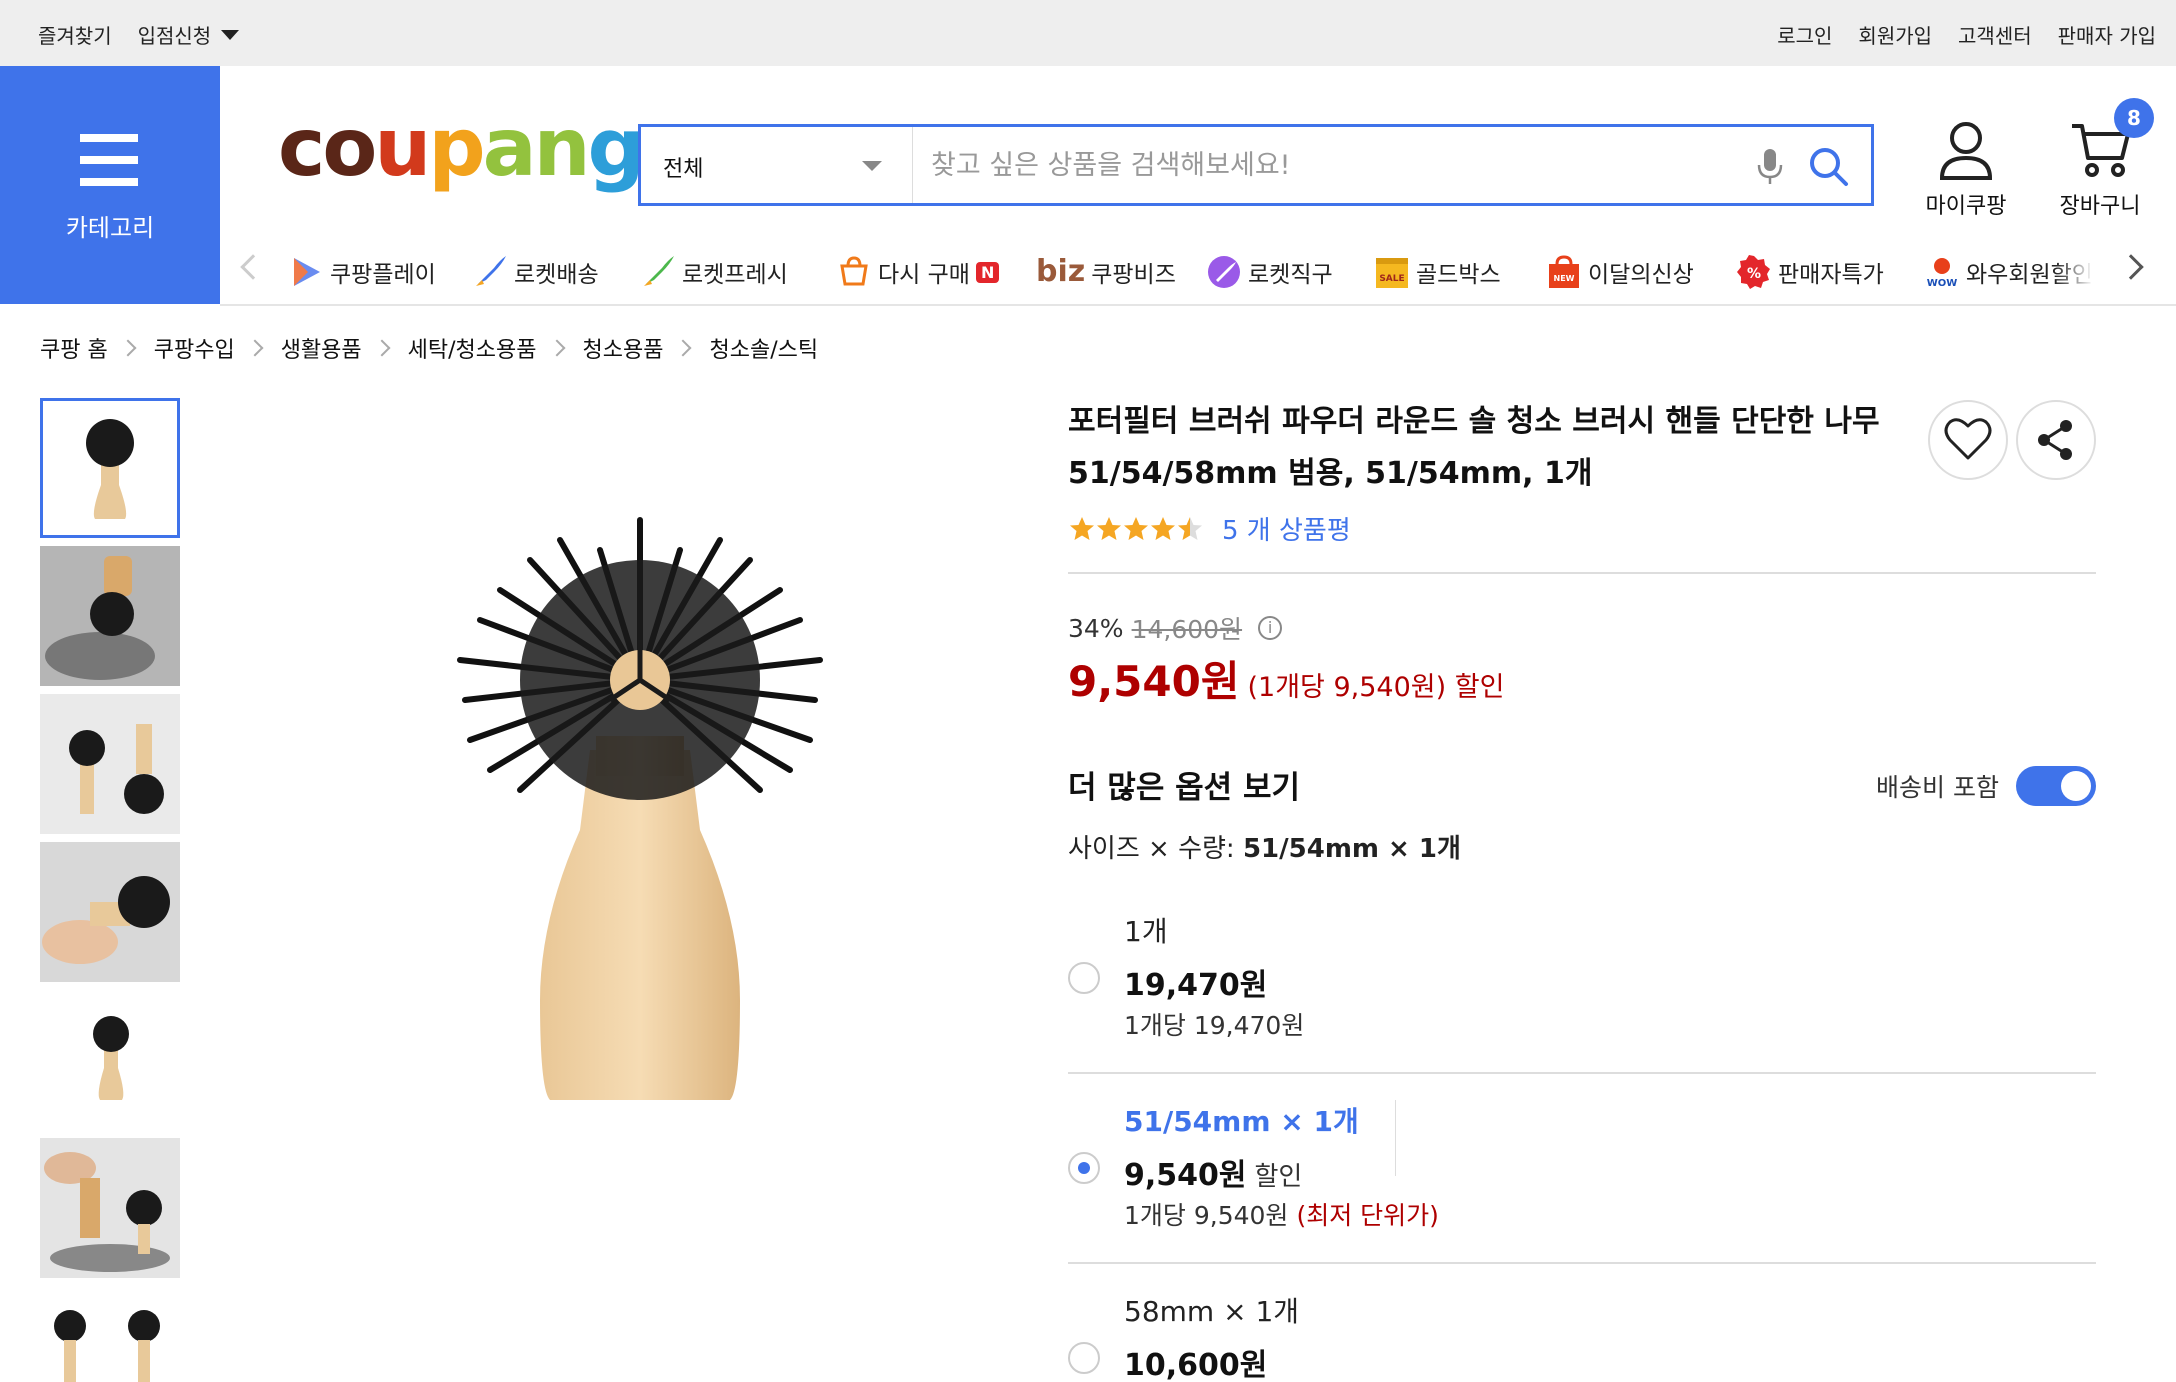 The image size is (2176, 1382). What do you see at coordinates (1458, 275) in the screenshot?
I see `nav-label: 골드박스` at bounding box center [1458, 275].